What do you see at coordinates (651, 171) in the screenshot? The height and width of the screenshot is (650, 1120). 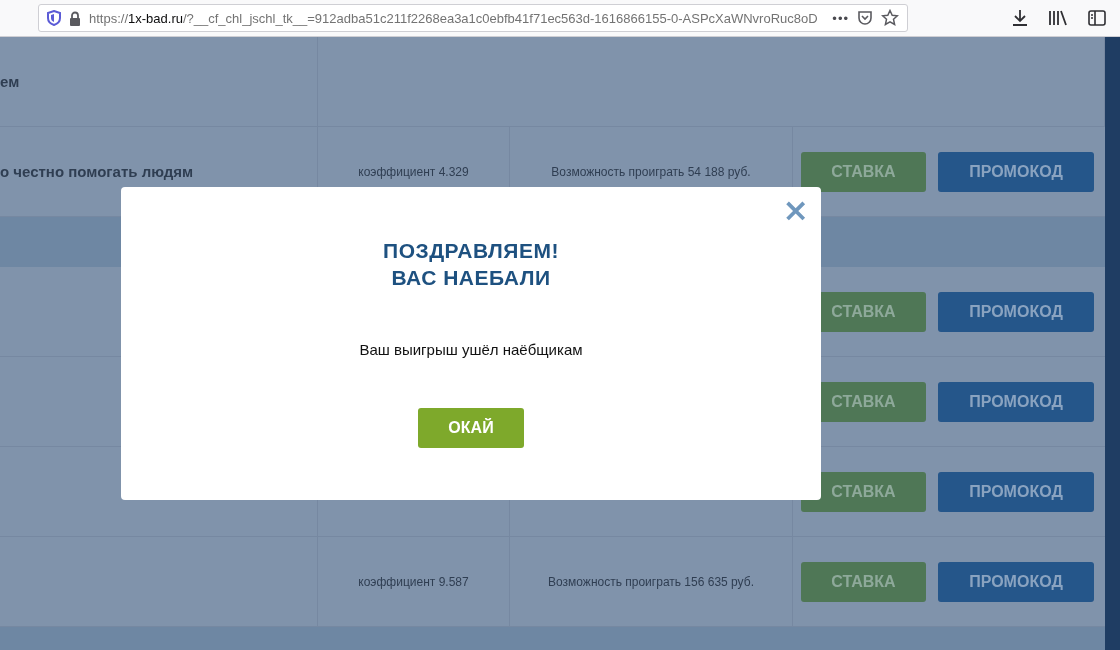 I see `loss-text: Возможность проиграть 54 188 руб.` at bounding box center [651, 171].